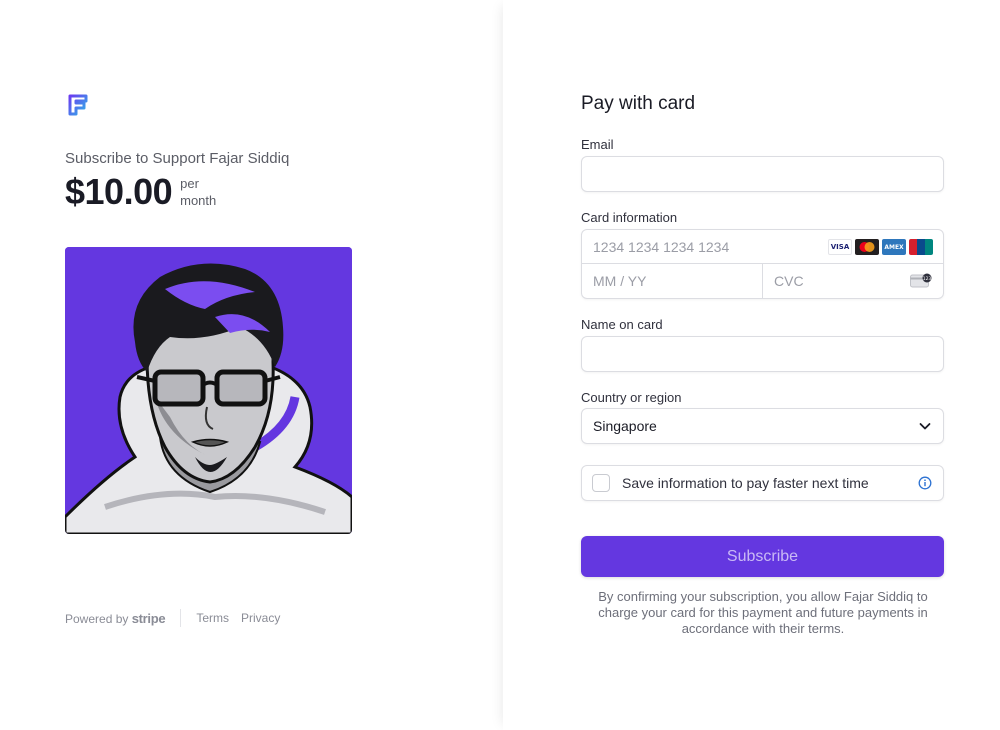  Describe the element at coordinates (208, 390) in the screenshot. I see `product-image` at that location.